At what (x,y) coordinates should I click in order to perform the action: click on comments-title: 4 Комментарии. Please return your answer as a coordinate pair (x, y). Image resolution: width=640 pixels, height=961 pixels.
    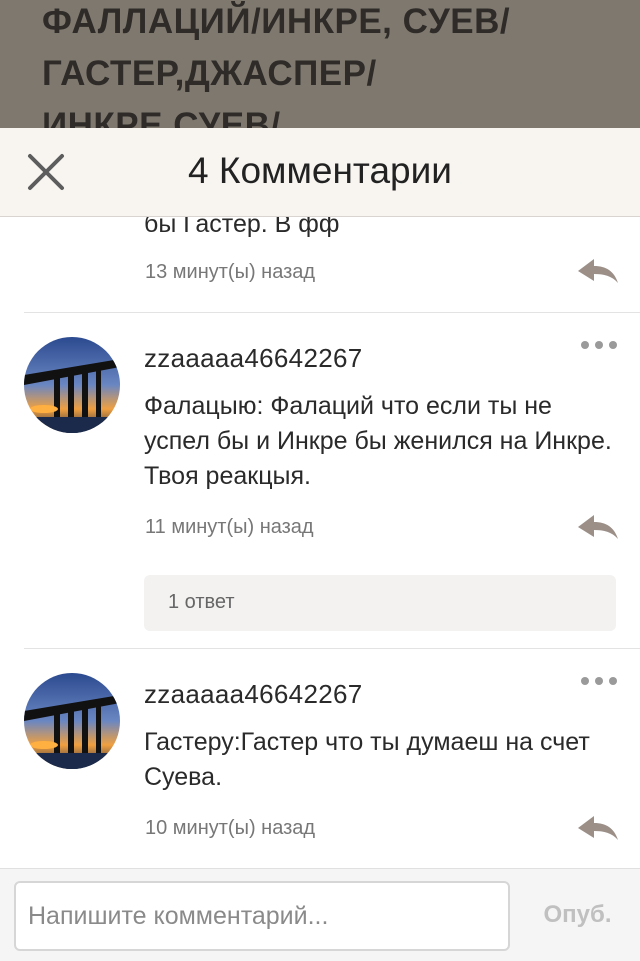
    Looking at the image, I should click on (320, 170).